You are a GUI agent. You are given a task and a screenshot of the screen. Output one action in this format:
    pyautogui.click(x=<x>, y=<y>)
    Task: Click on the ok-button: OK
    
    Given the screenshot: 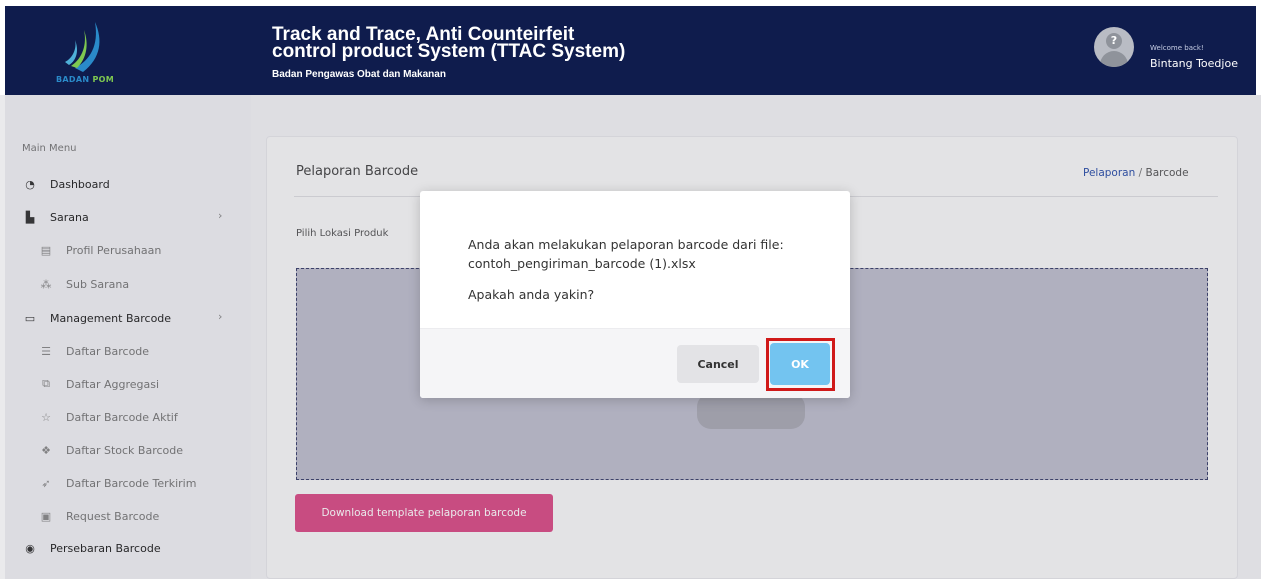 What is the action you would take?
    pyautogui.click(x=800, y=364)
    